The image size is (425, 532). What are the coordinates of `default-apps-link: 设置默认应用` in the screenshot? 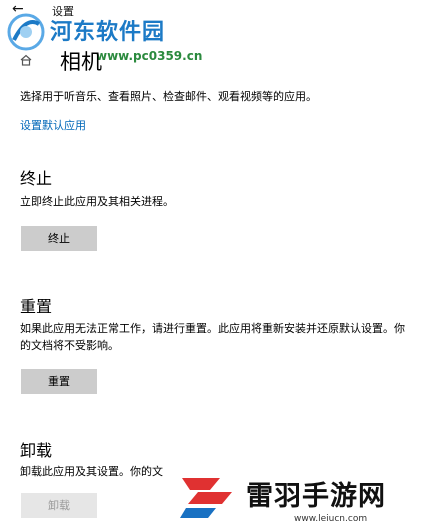 It's located at (53, 125).